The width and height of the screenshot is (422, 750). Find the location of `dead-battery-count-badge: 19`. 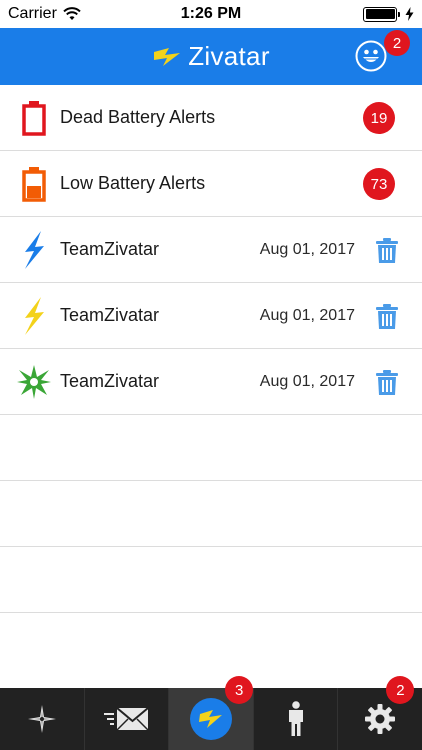

dead-battery-count-badge: 19 is located at coordinates (379, 118).